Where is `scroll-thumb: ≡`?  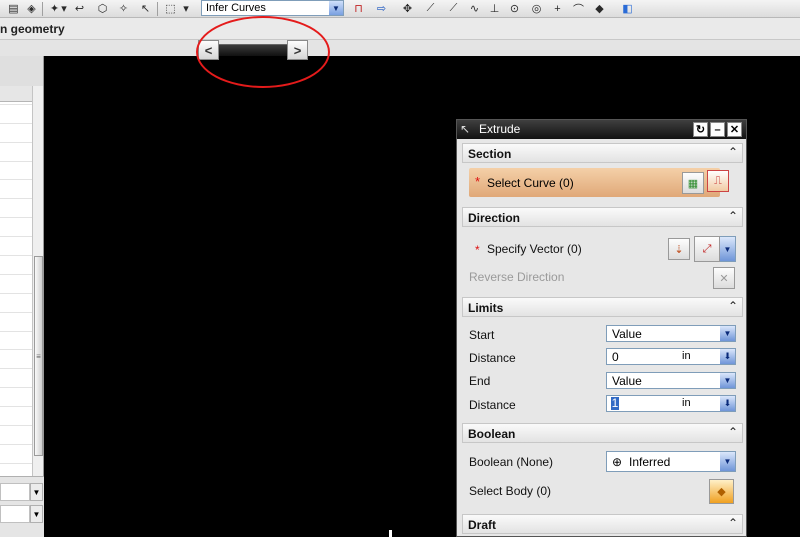
scroll-thumb: ≡ is located at coordinates (38, 356).